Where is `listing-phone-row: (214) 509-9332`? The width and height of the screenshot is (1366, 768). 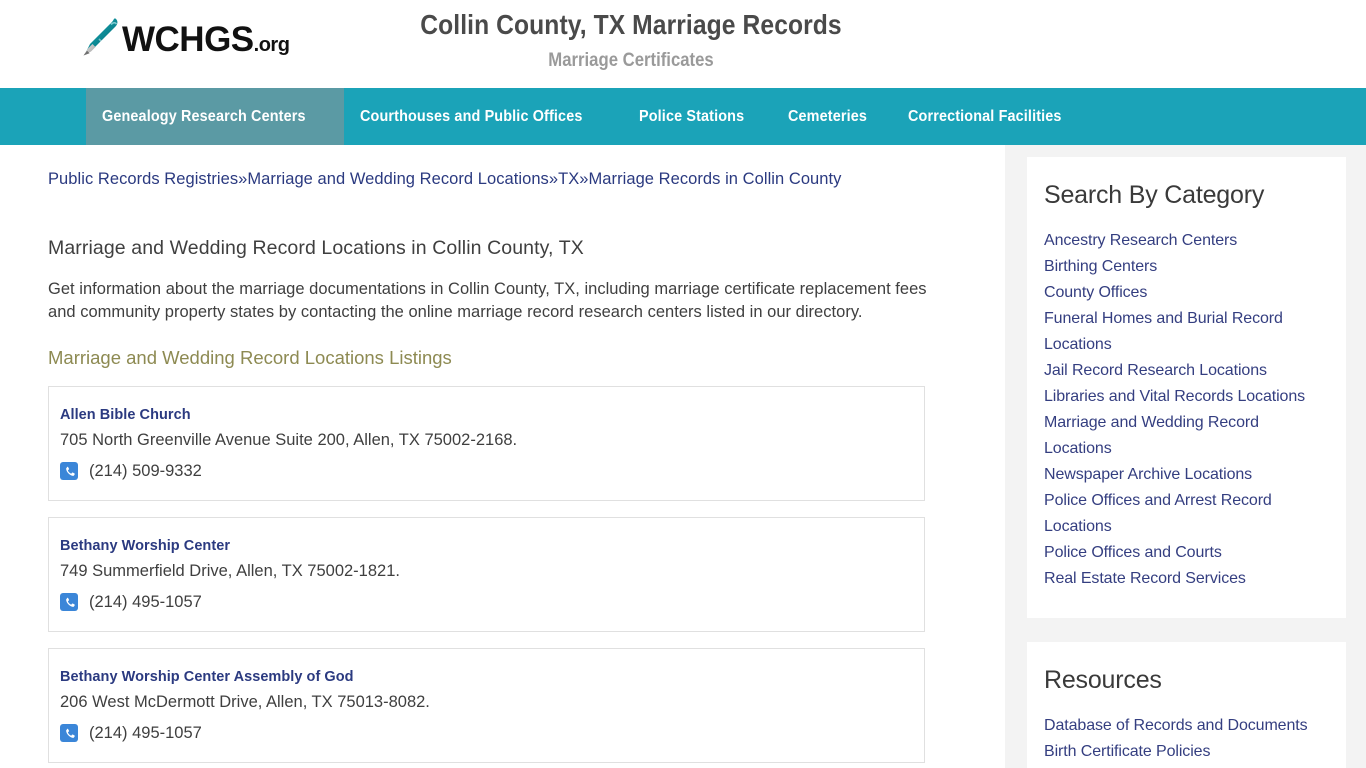
listing-phone-row: (214) 509-9332 is located at coordinates (486, 471).